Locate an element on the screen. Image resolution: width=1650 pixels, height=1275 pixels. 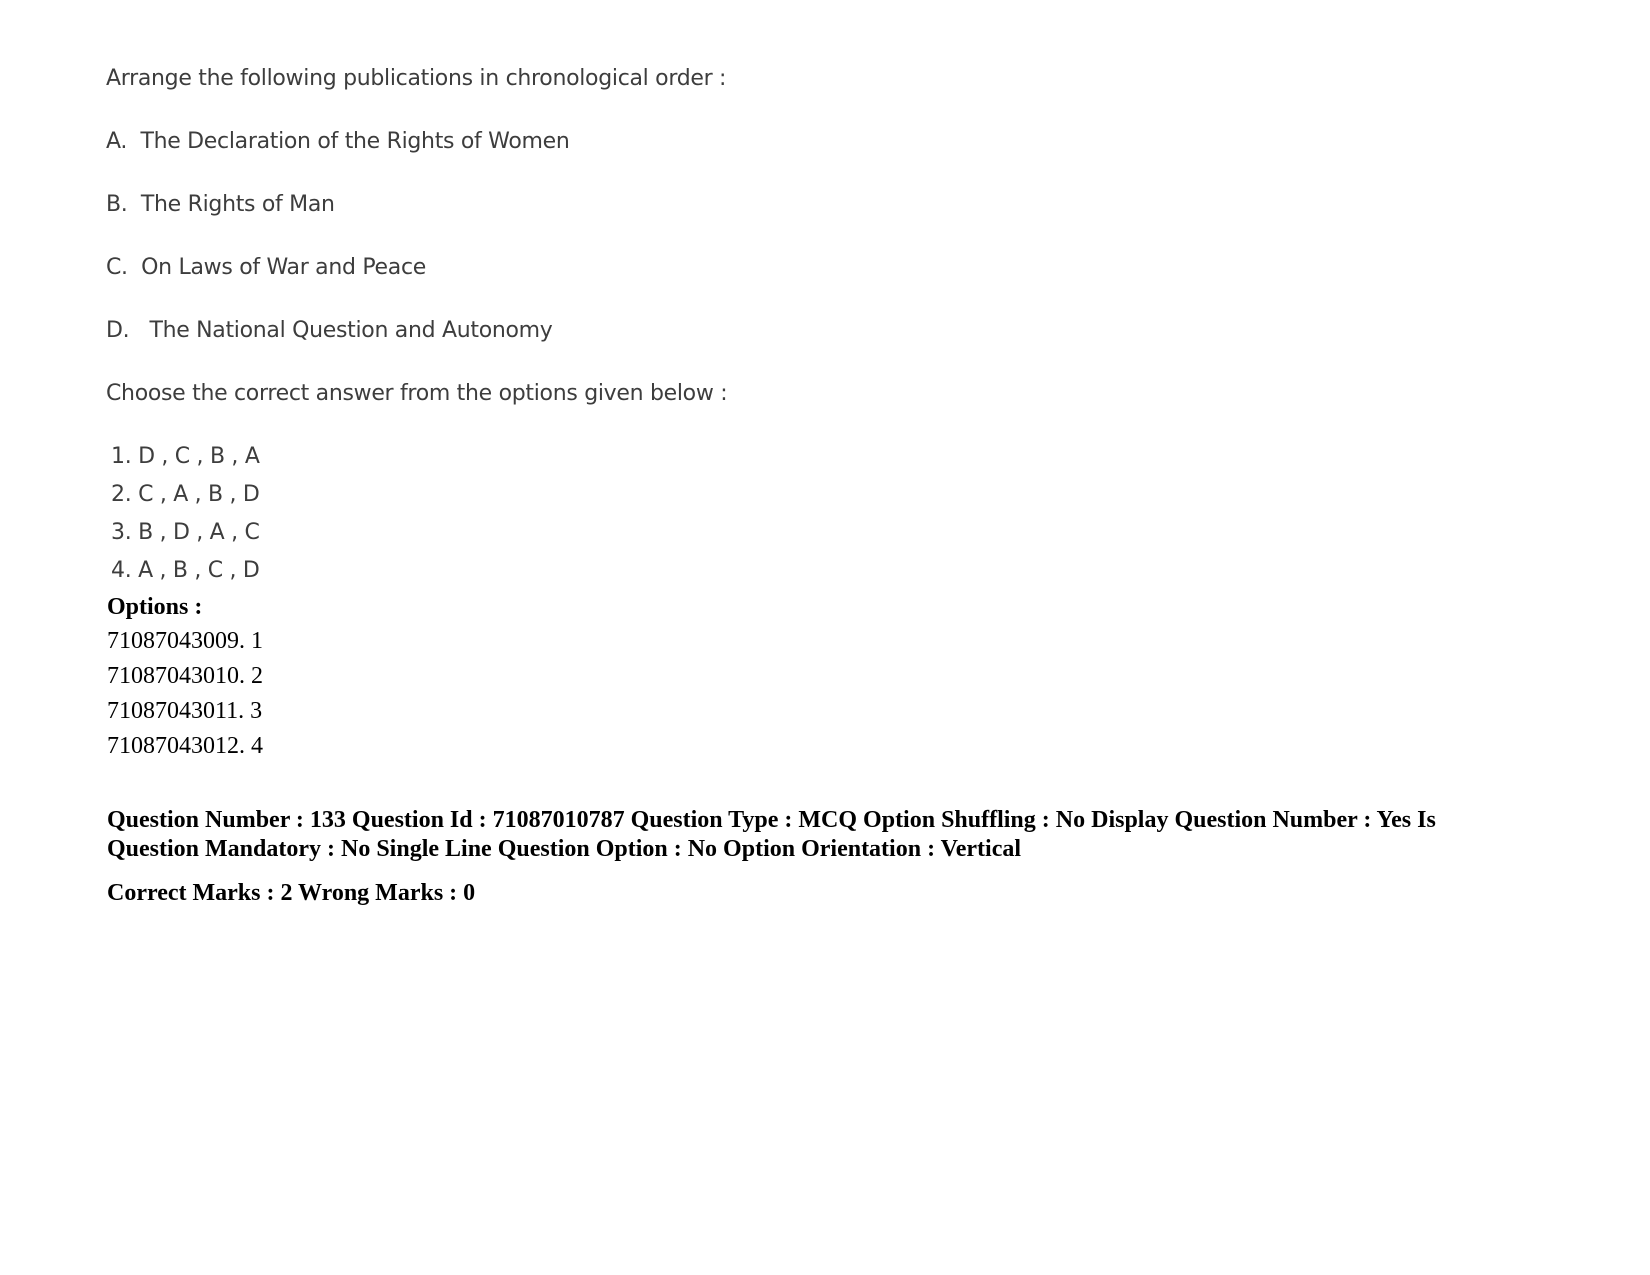
item-text: On Laws of War and Peace is located at coordinates (283, 267).